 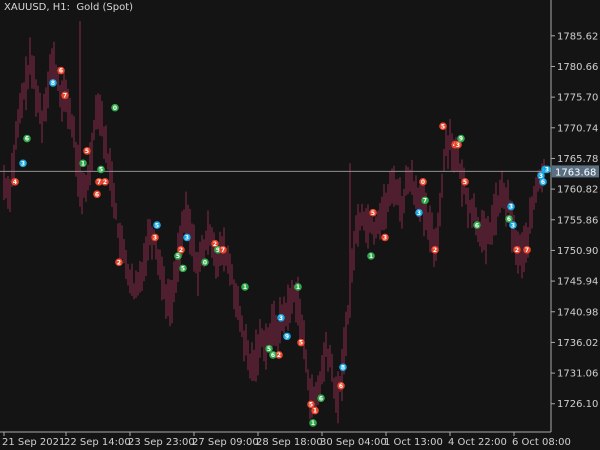 I want to click on signal-marker-label: 4, so click(x=15, y=182).